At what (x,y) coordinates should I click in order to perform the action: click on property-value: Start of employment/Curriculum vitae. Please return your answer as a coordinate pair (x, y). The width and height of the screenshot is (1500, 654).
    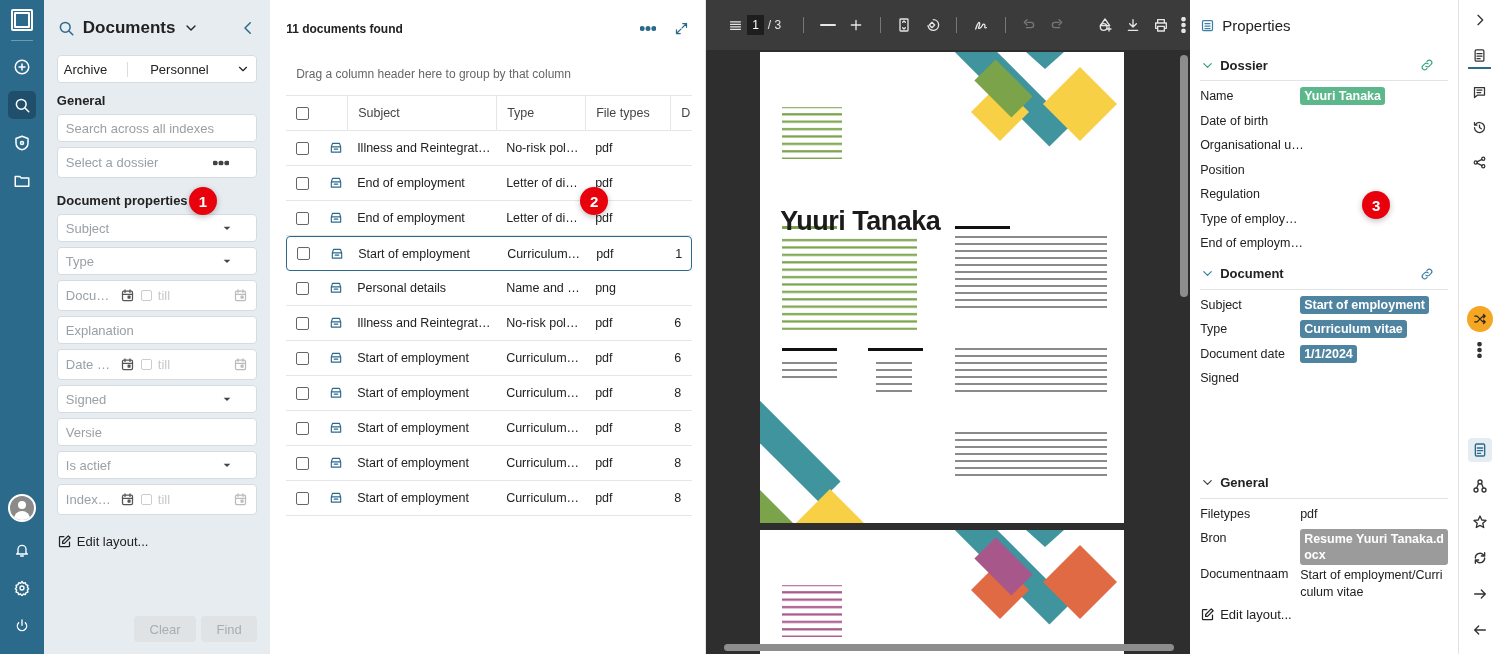
    Looking at the image, I should click on (1372, 584).